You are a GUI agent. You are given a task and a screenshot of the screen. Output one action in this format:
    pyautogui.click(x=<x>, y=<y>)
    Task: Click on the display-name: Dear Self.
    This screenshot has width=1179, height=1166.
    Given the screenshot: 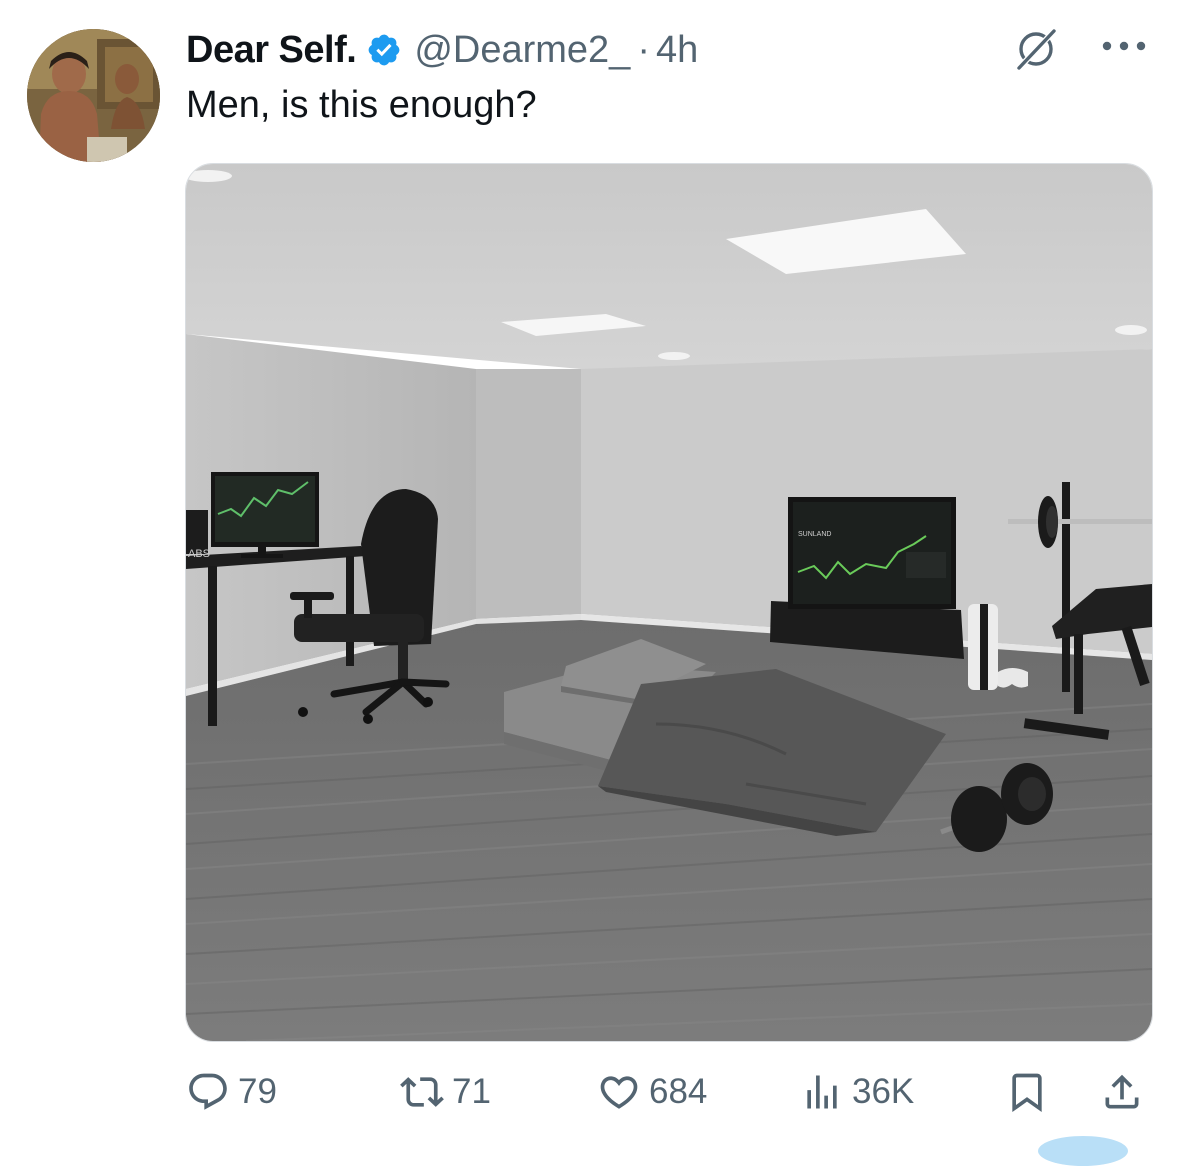 What is the action you would take?
    pyautogui.click(x=271, y=50)
    